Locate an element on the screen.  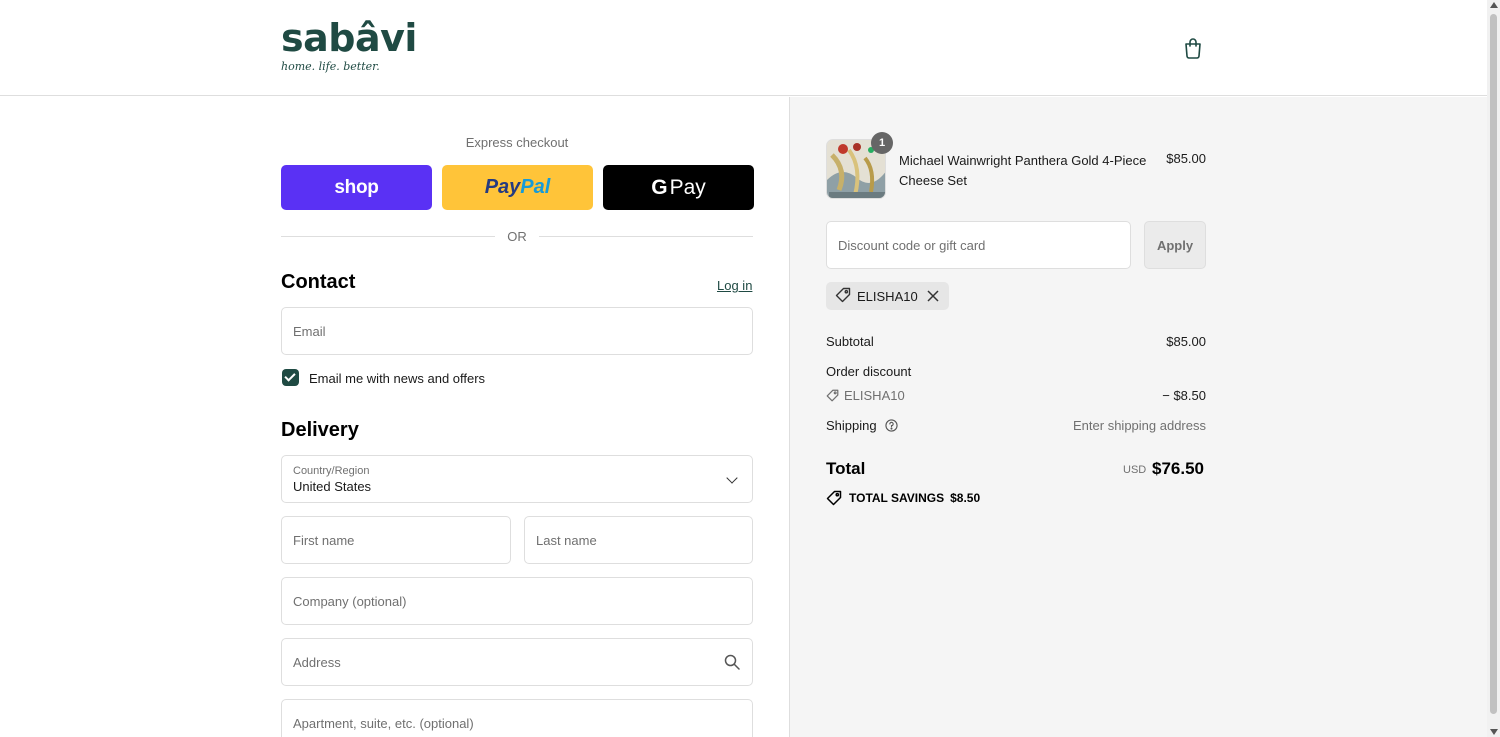
contact-heading: Contact is located at coordinates (318, 282).